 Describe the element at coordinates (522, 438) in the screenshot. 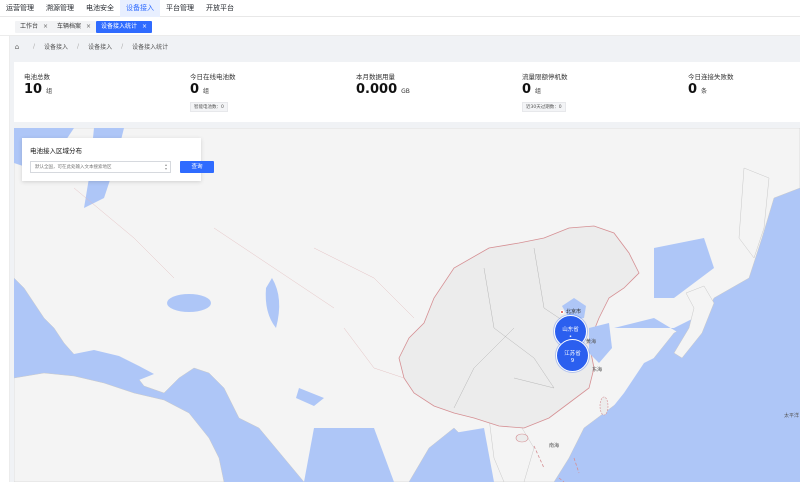

I see `island-hainan` at that location.